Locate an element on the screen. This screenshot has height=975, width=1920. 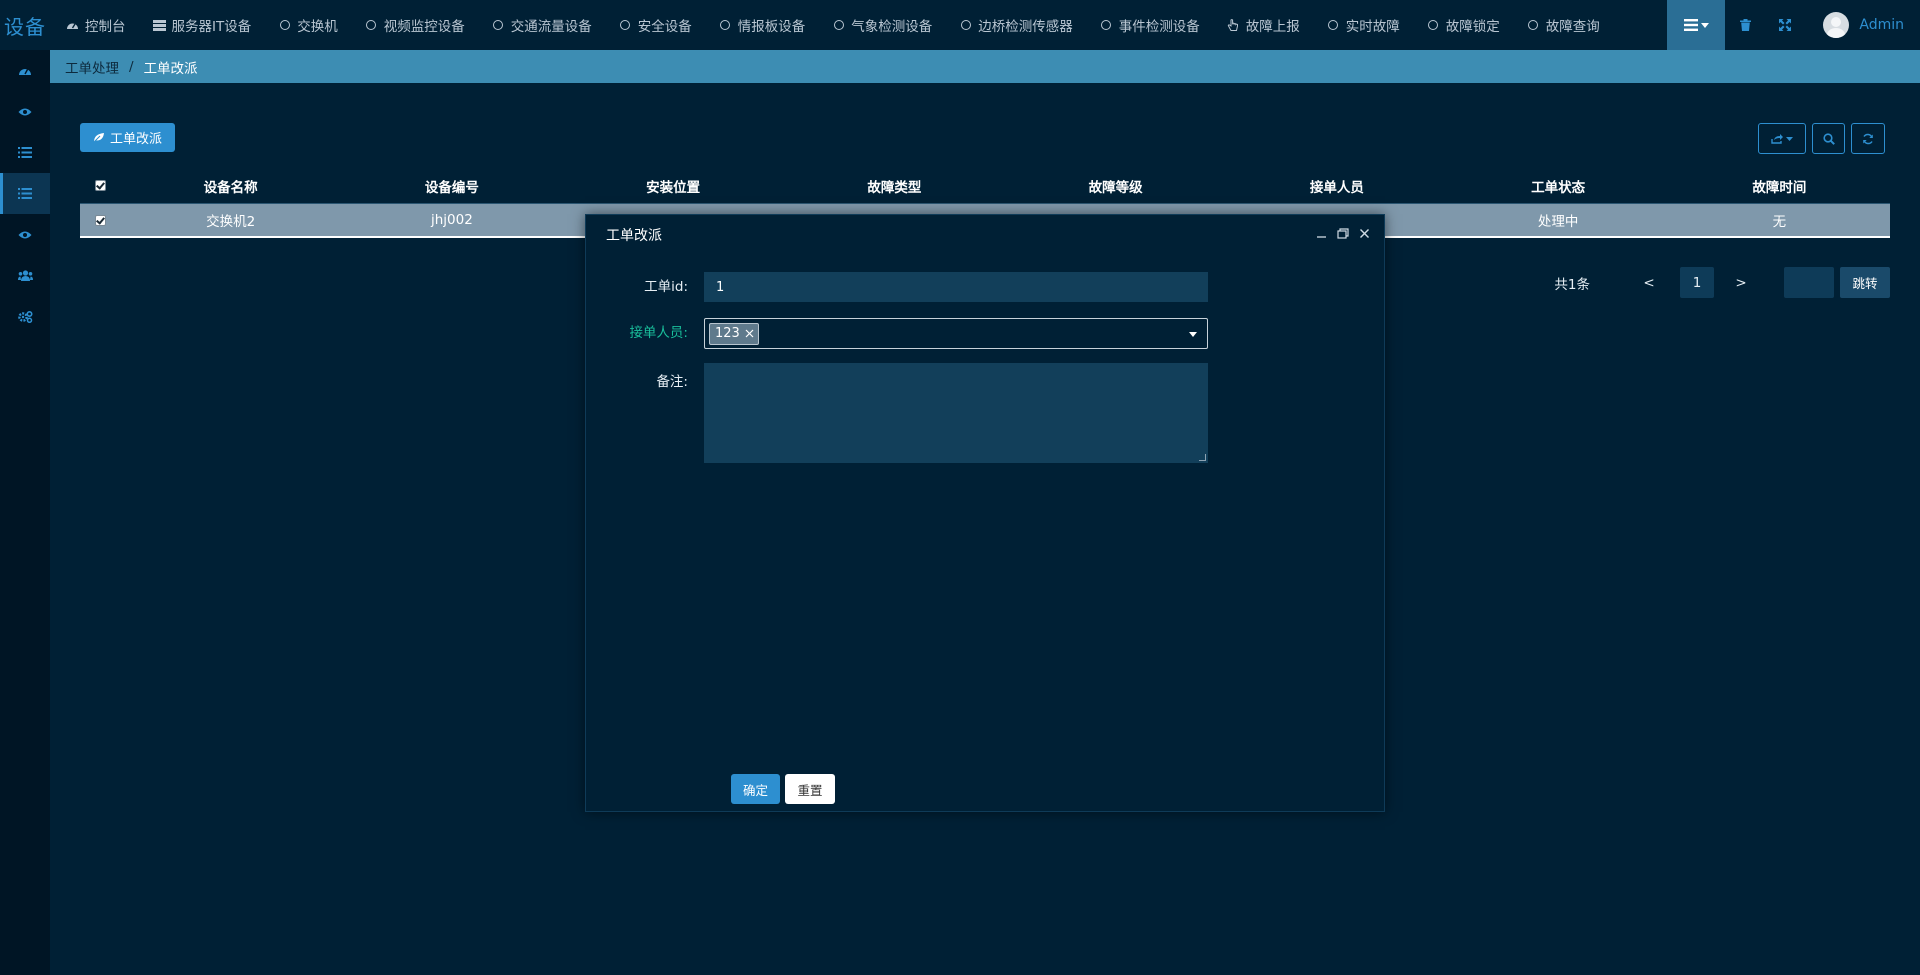
sidebar-item-list is located at coordinates (25, 152).